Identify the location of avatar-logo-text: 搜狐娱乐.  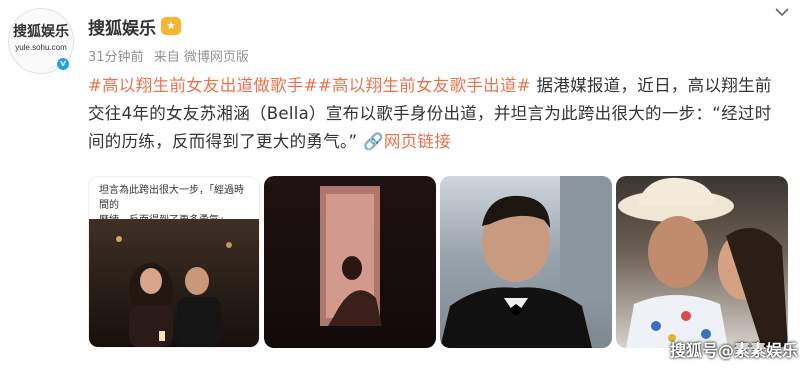
(41, 32).